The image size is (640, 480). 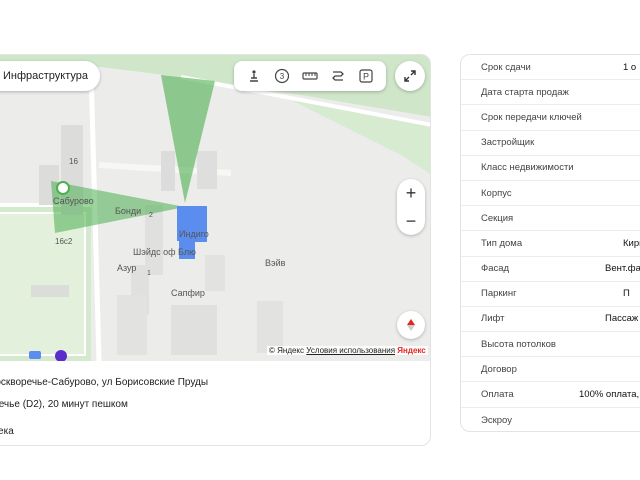 I want to click on detail-value: Кирп, so click(x=631, y=243).